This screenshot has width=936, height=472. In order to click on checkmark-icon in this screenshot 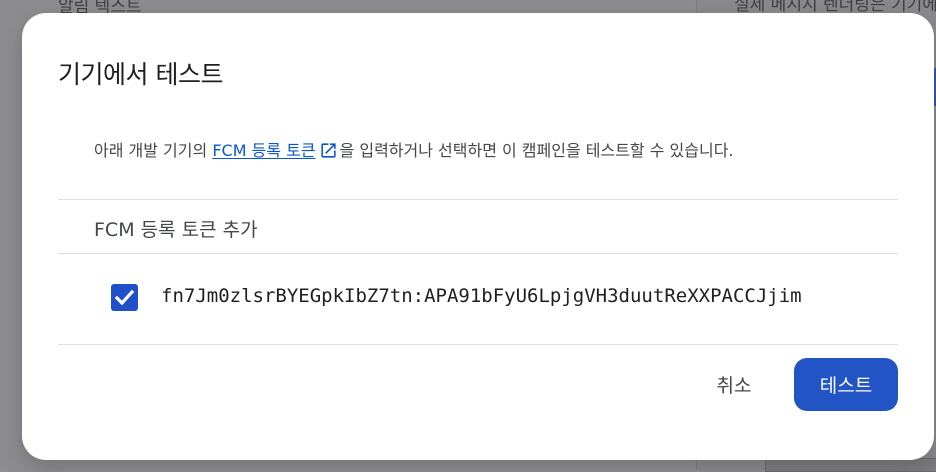, I will do `click(124, 297)`.